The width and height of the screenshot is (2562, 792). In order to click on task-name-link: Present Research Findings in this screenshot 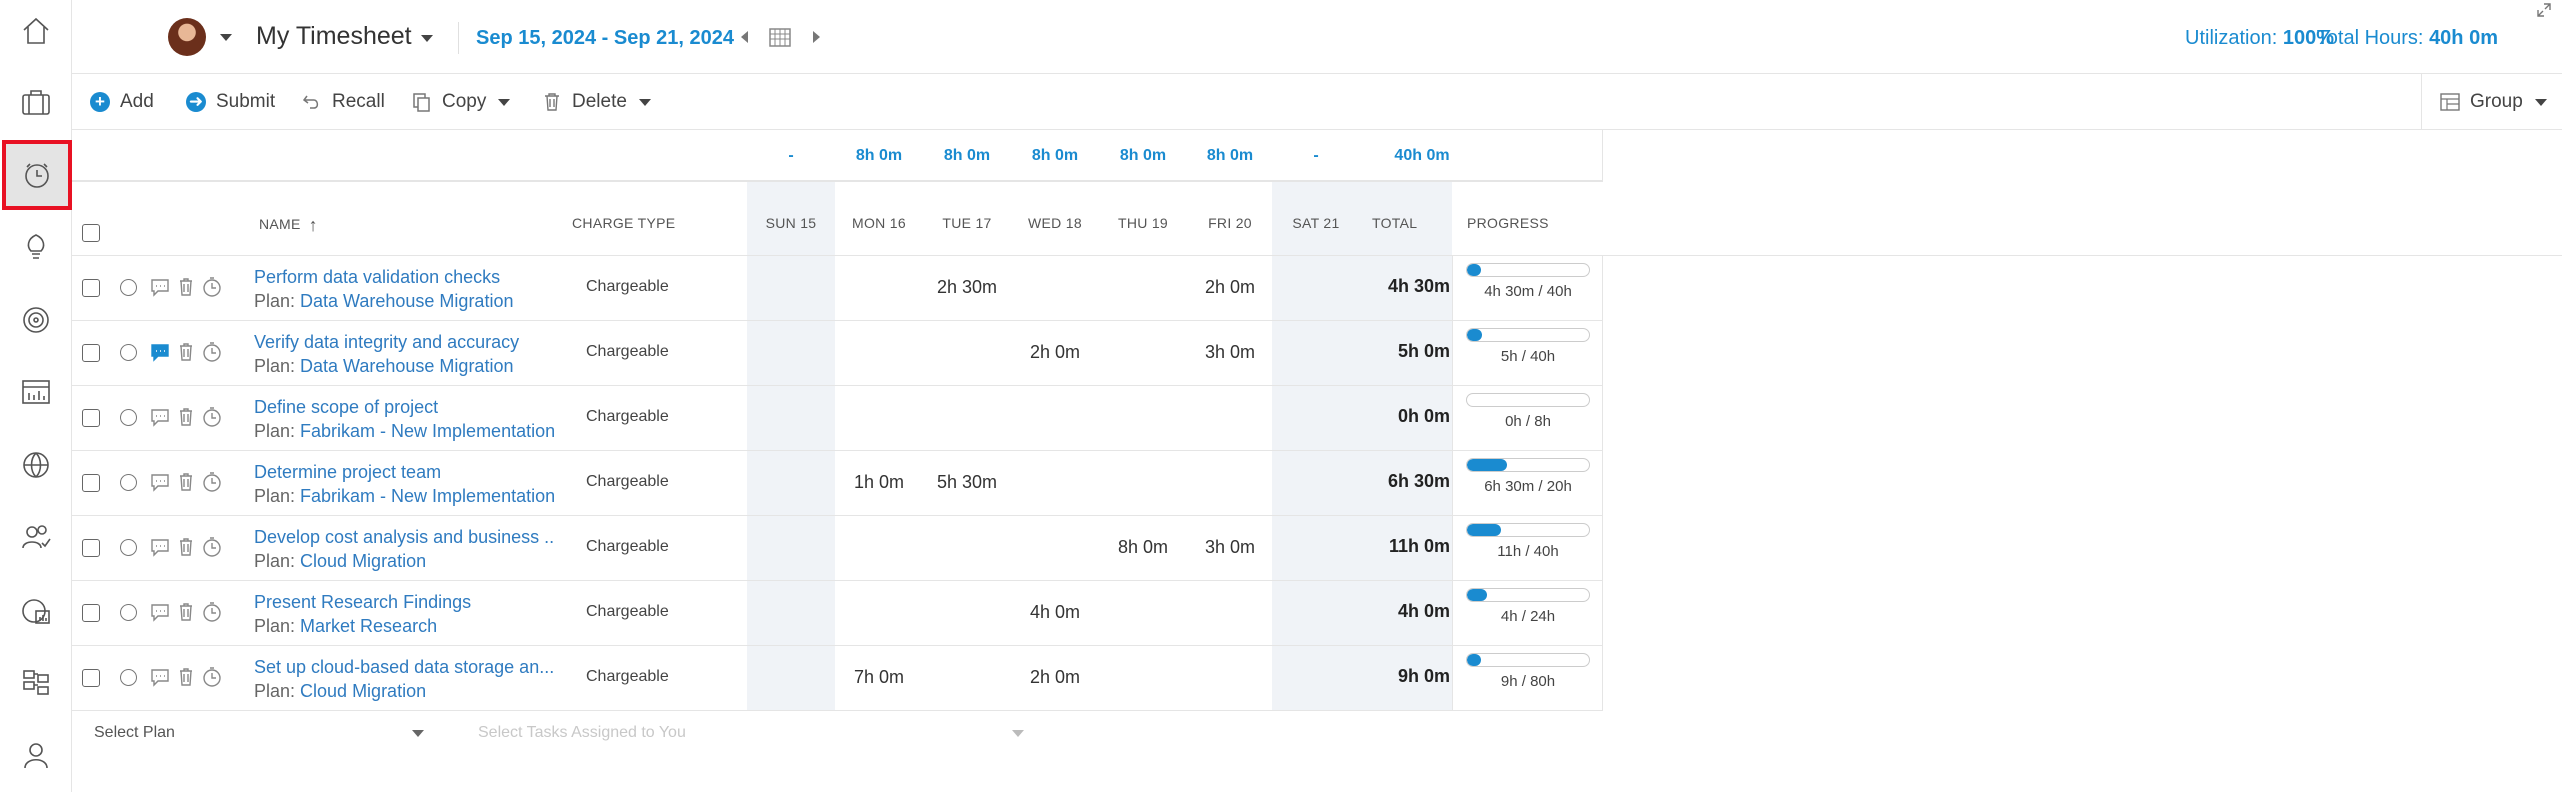, I will do `click(404, 602)`.